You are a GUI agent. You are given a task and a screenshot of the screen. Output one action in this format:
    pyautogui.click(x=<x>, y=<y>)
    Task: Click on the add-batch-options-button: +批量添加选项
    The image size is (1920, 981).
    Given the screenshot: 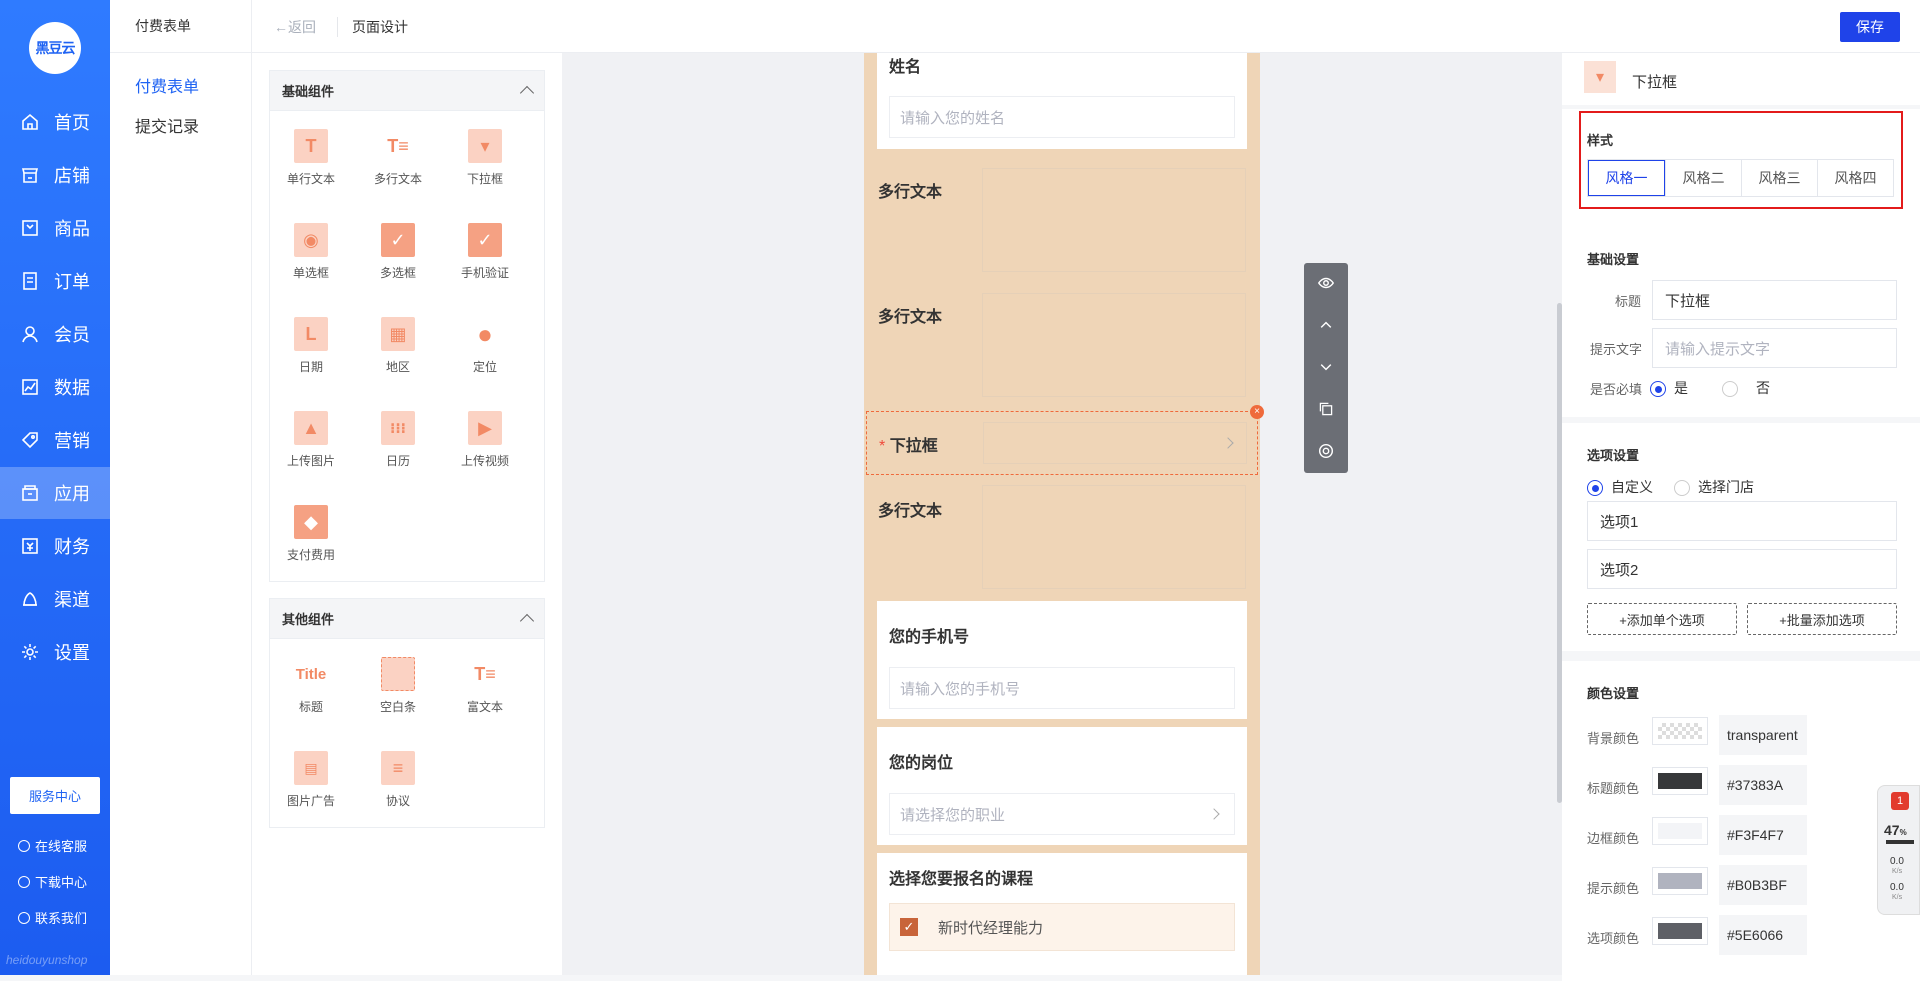 What is the action you would take?
    pyautogui.click(x=1822, y=619)
    